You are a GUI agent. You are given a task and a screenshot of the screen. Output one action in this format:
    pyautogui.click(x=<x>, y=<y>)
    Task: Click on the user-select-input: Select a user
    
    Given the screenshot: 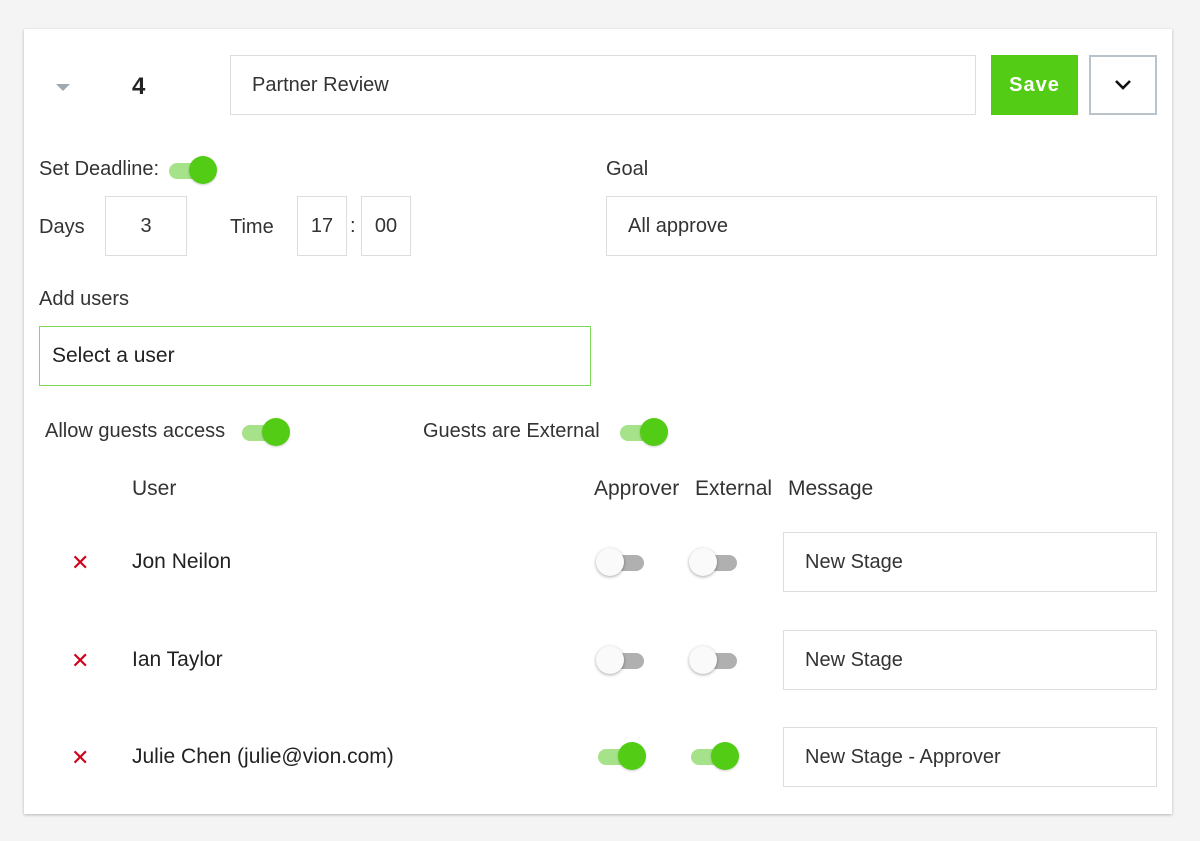 What is the action you would take?
    pyautogui.click(x=315, y=356)
    